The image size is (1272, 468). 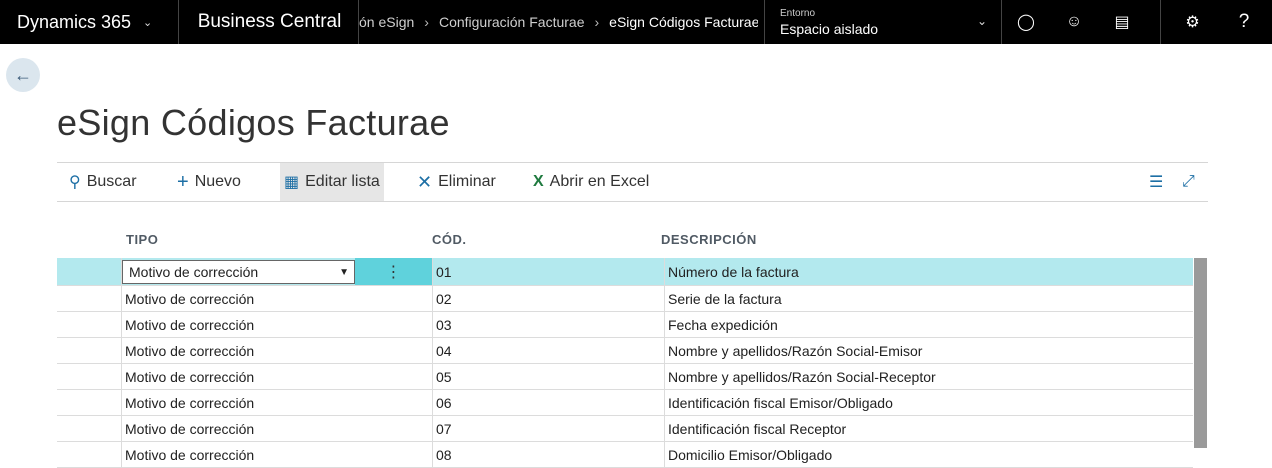 I want to click on environment-value: Espacio aislado, so click(x=829, y=28).